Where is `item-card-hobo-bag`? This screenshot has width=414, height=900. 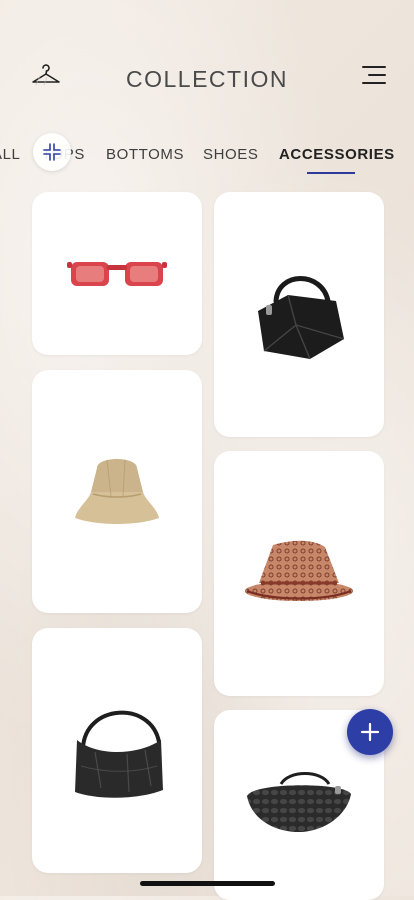 item-card-hobo-bag is located at coordinates (117, 750).